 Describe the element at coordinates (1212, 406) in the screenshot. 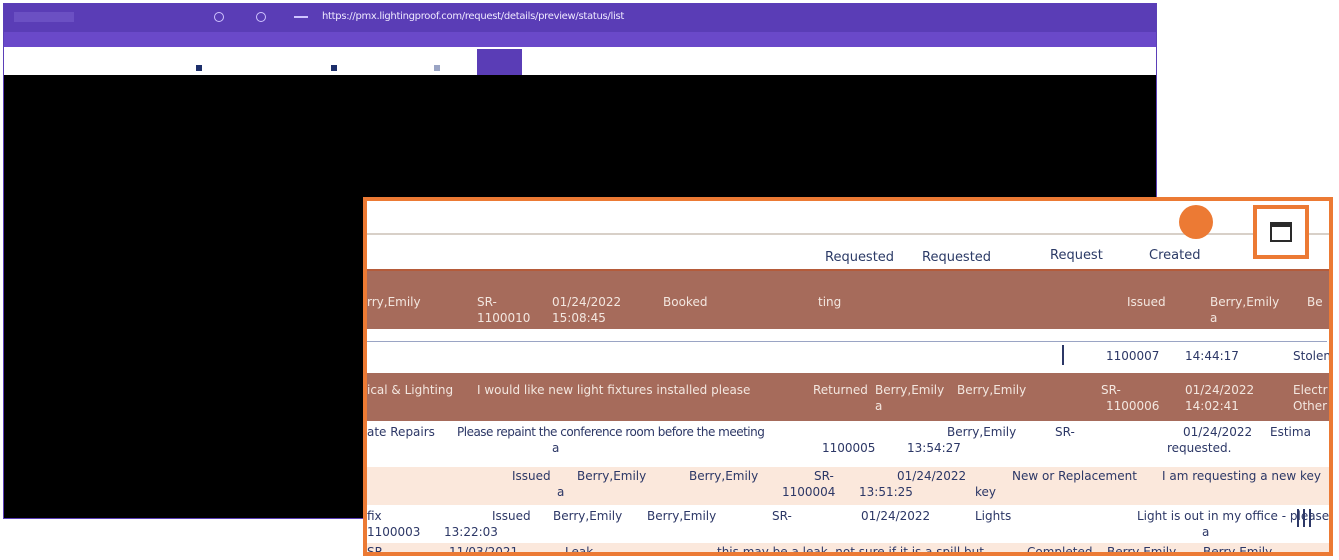

I see `cell-time: 14:02:41` at that location.